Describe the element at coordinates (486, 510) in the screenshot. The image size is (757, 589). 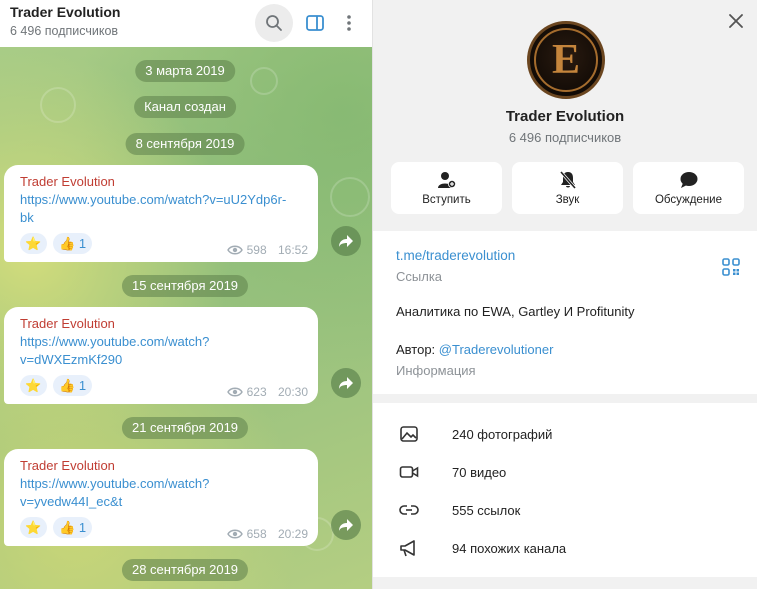
I see `links-count: 555 ссылок` at that location.